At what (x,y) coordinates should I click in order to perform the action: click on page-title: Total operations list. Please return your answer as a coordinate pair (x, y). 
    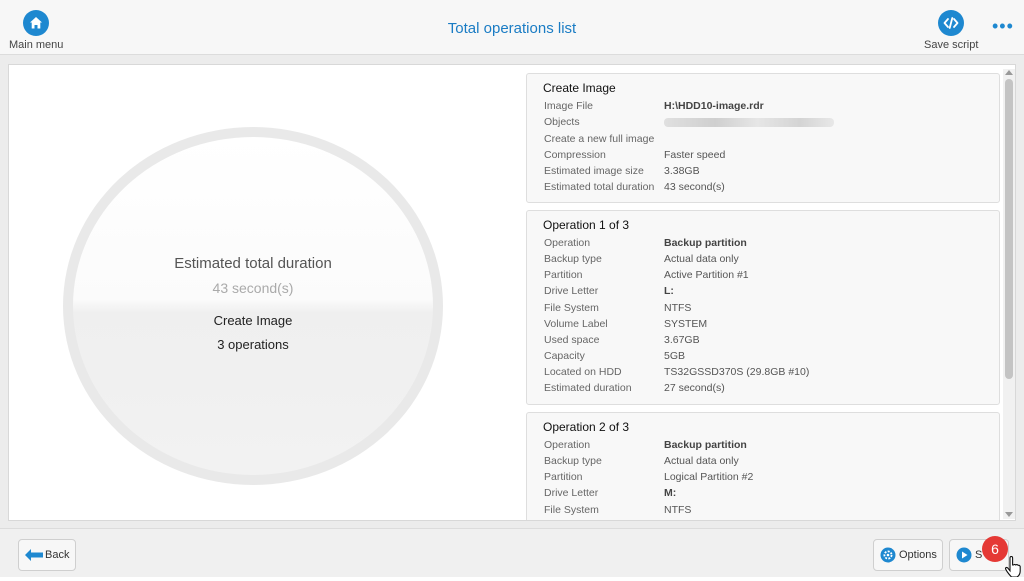
    Looking at the image, I should click on (512, 28).